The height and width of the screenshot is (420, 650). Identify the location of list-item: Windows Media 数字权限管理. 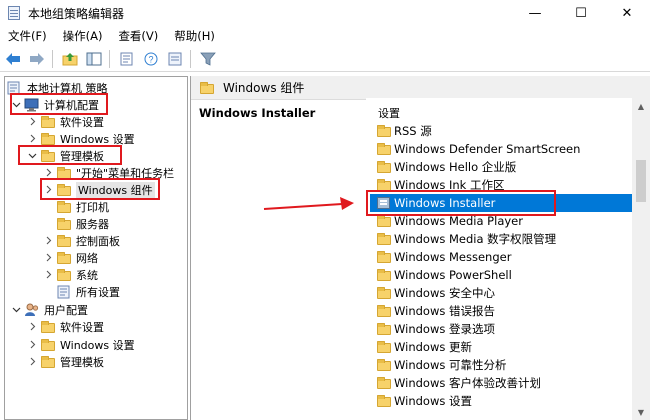
(504, 239).